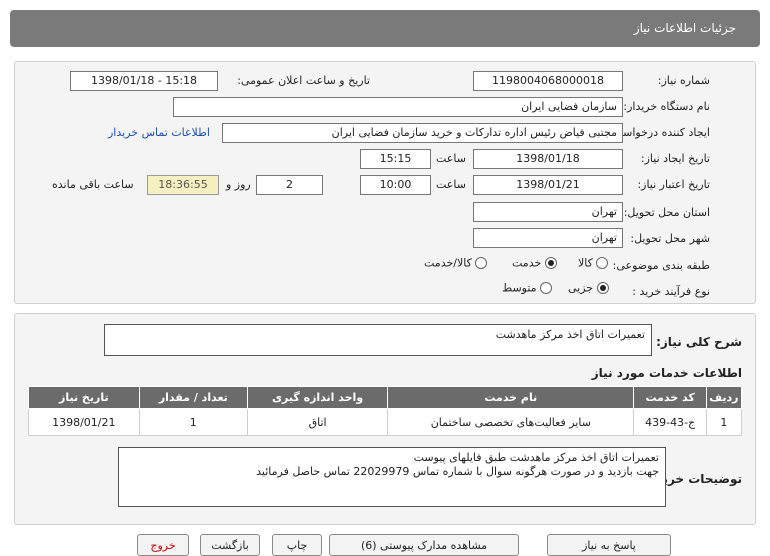 Image resolution: width=770 pixels, height=556 pixels. Describe the element at coordinates (395, 185) in the screenshot. I see `validity-time-field: 10:00` at that location.